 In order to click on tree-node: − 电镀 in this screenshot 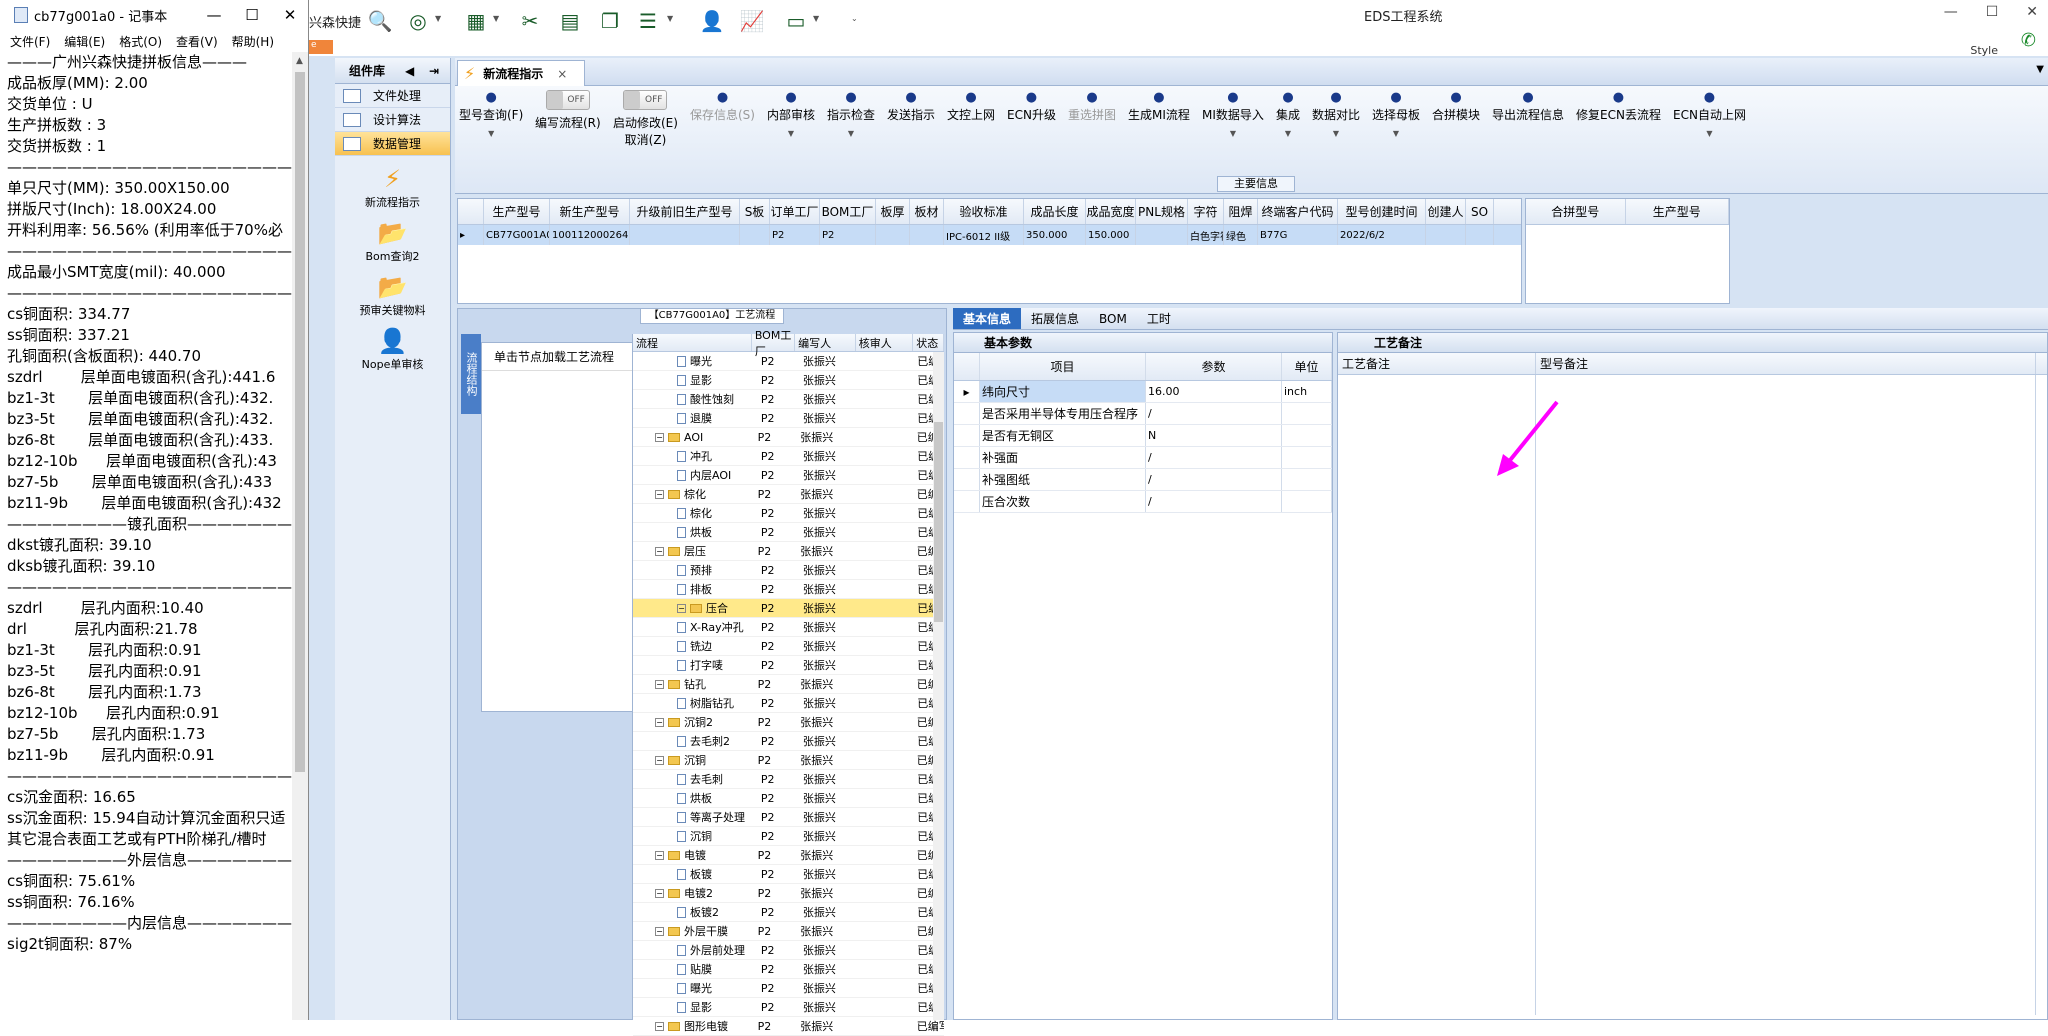, I will do `click(694, 855)`.